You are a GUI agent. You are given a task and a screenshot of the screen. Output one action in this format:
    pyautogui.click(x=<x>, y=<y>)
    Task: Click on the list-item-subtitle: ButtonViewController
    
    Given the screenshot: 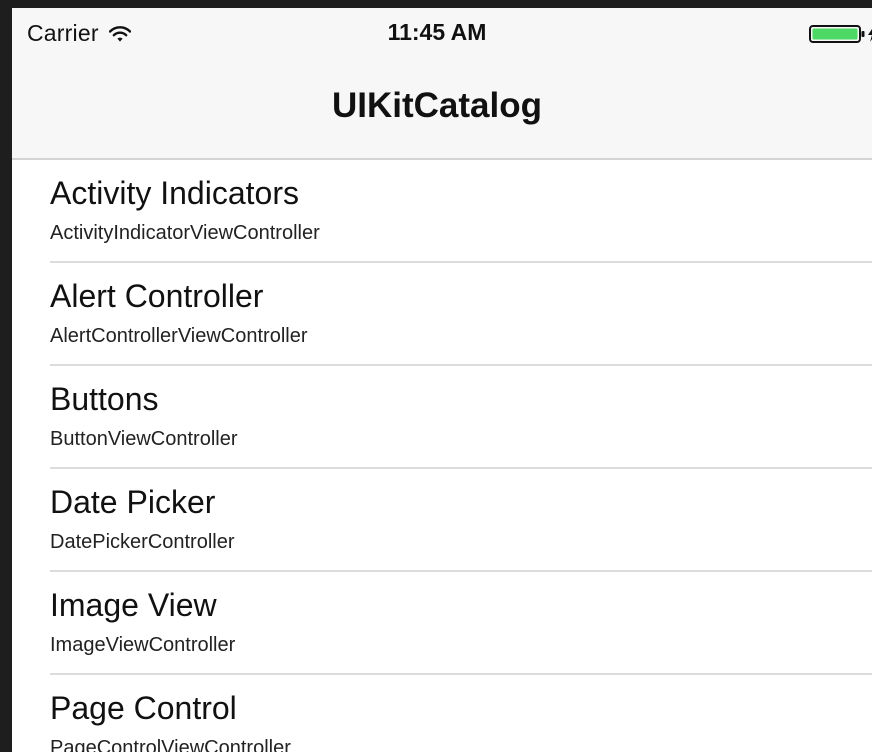 What is the action you would take?
    pyautogui.click(x=144, y=439)
    